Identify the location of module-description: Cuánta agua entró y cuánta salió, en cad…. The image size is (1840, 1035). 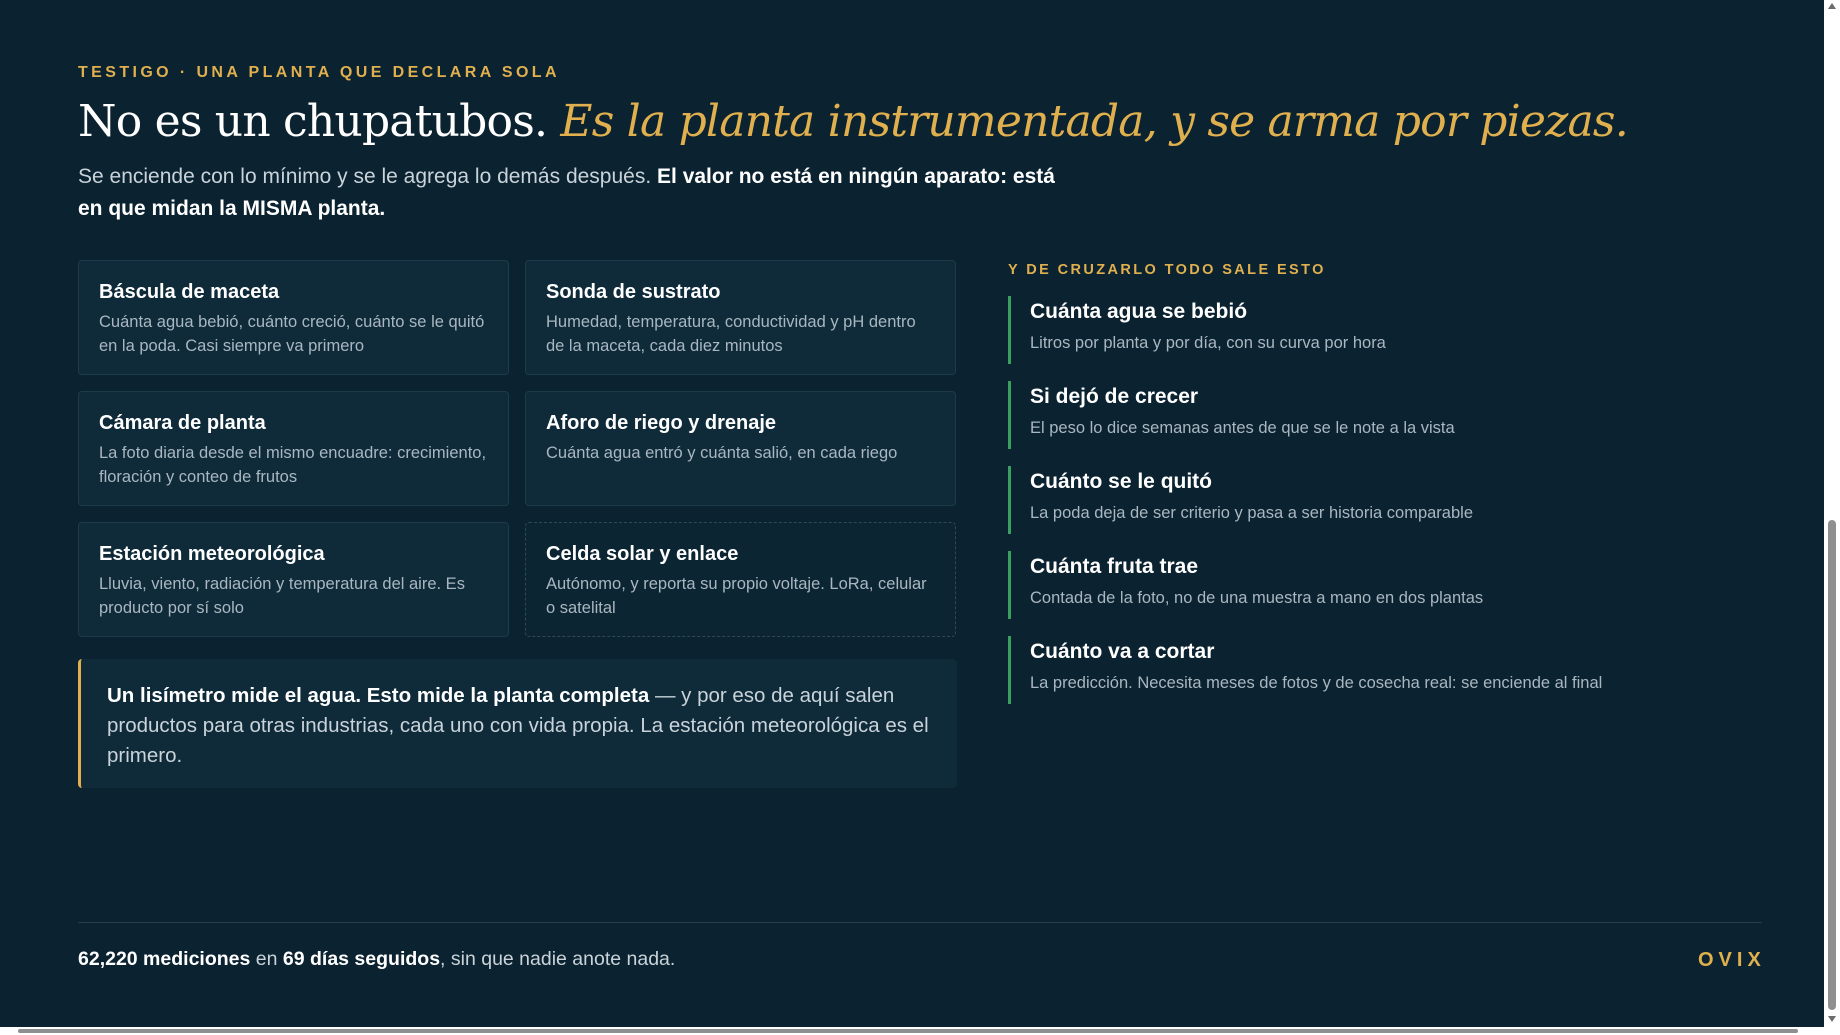
(722, 453).